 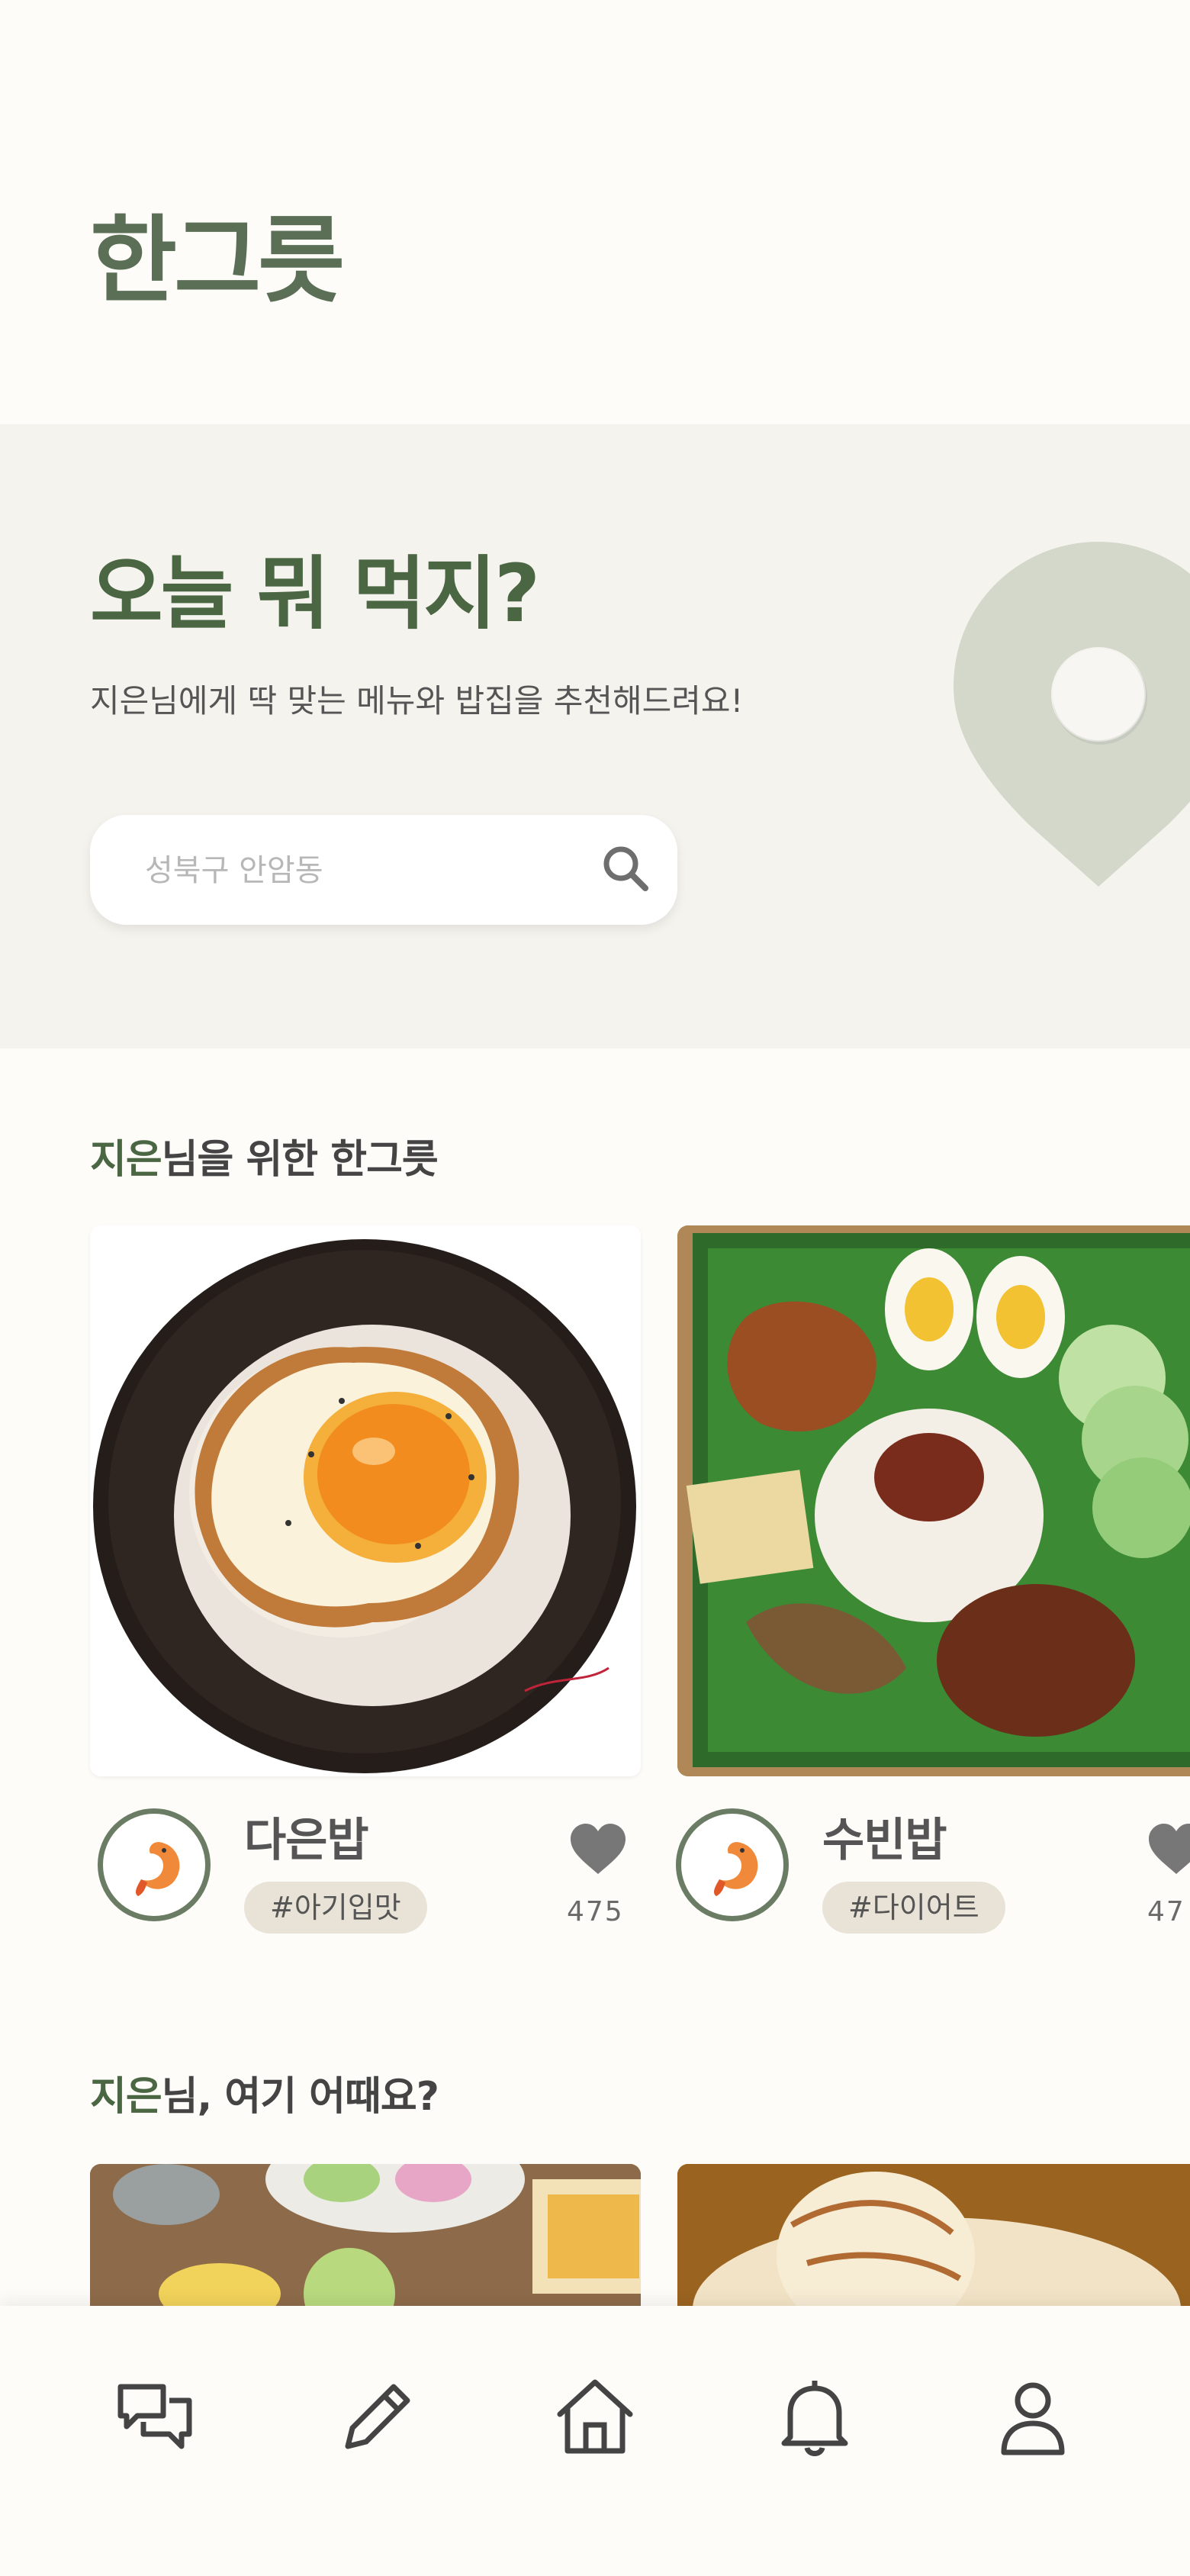 I want to click on search-icon, so click(x=627, y=869).